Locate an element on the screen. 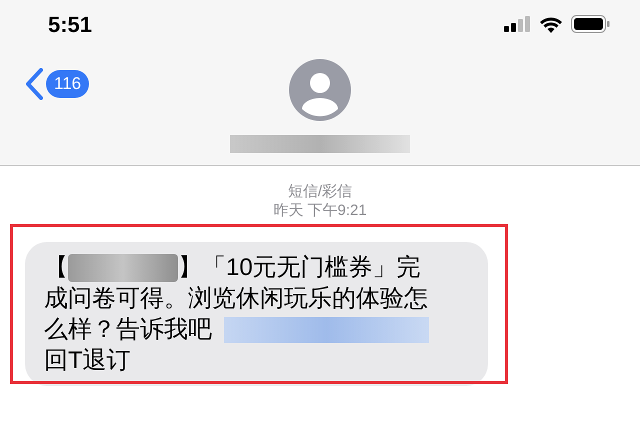 The width and height of the screenshot is (640, 434). contact-avatar-icon is located at coordinates (320, 90).